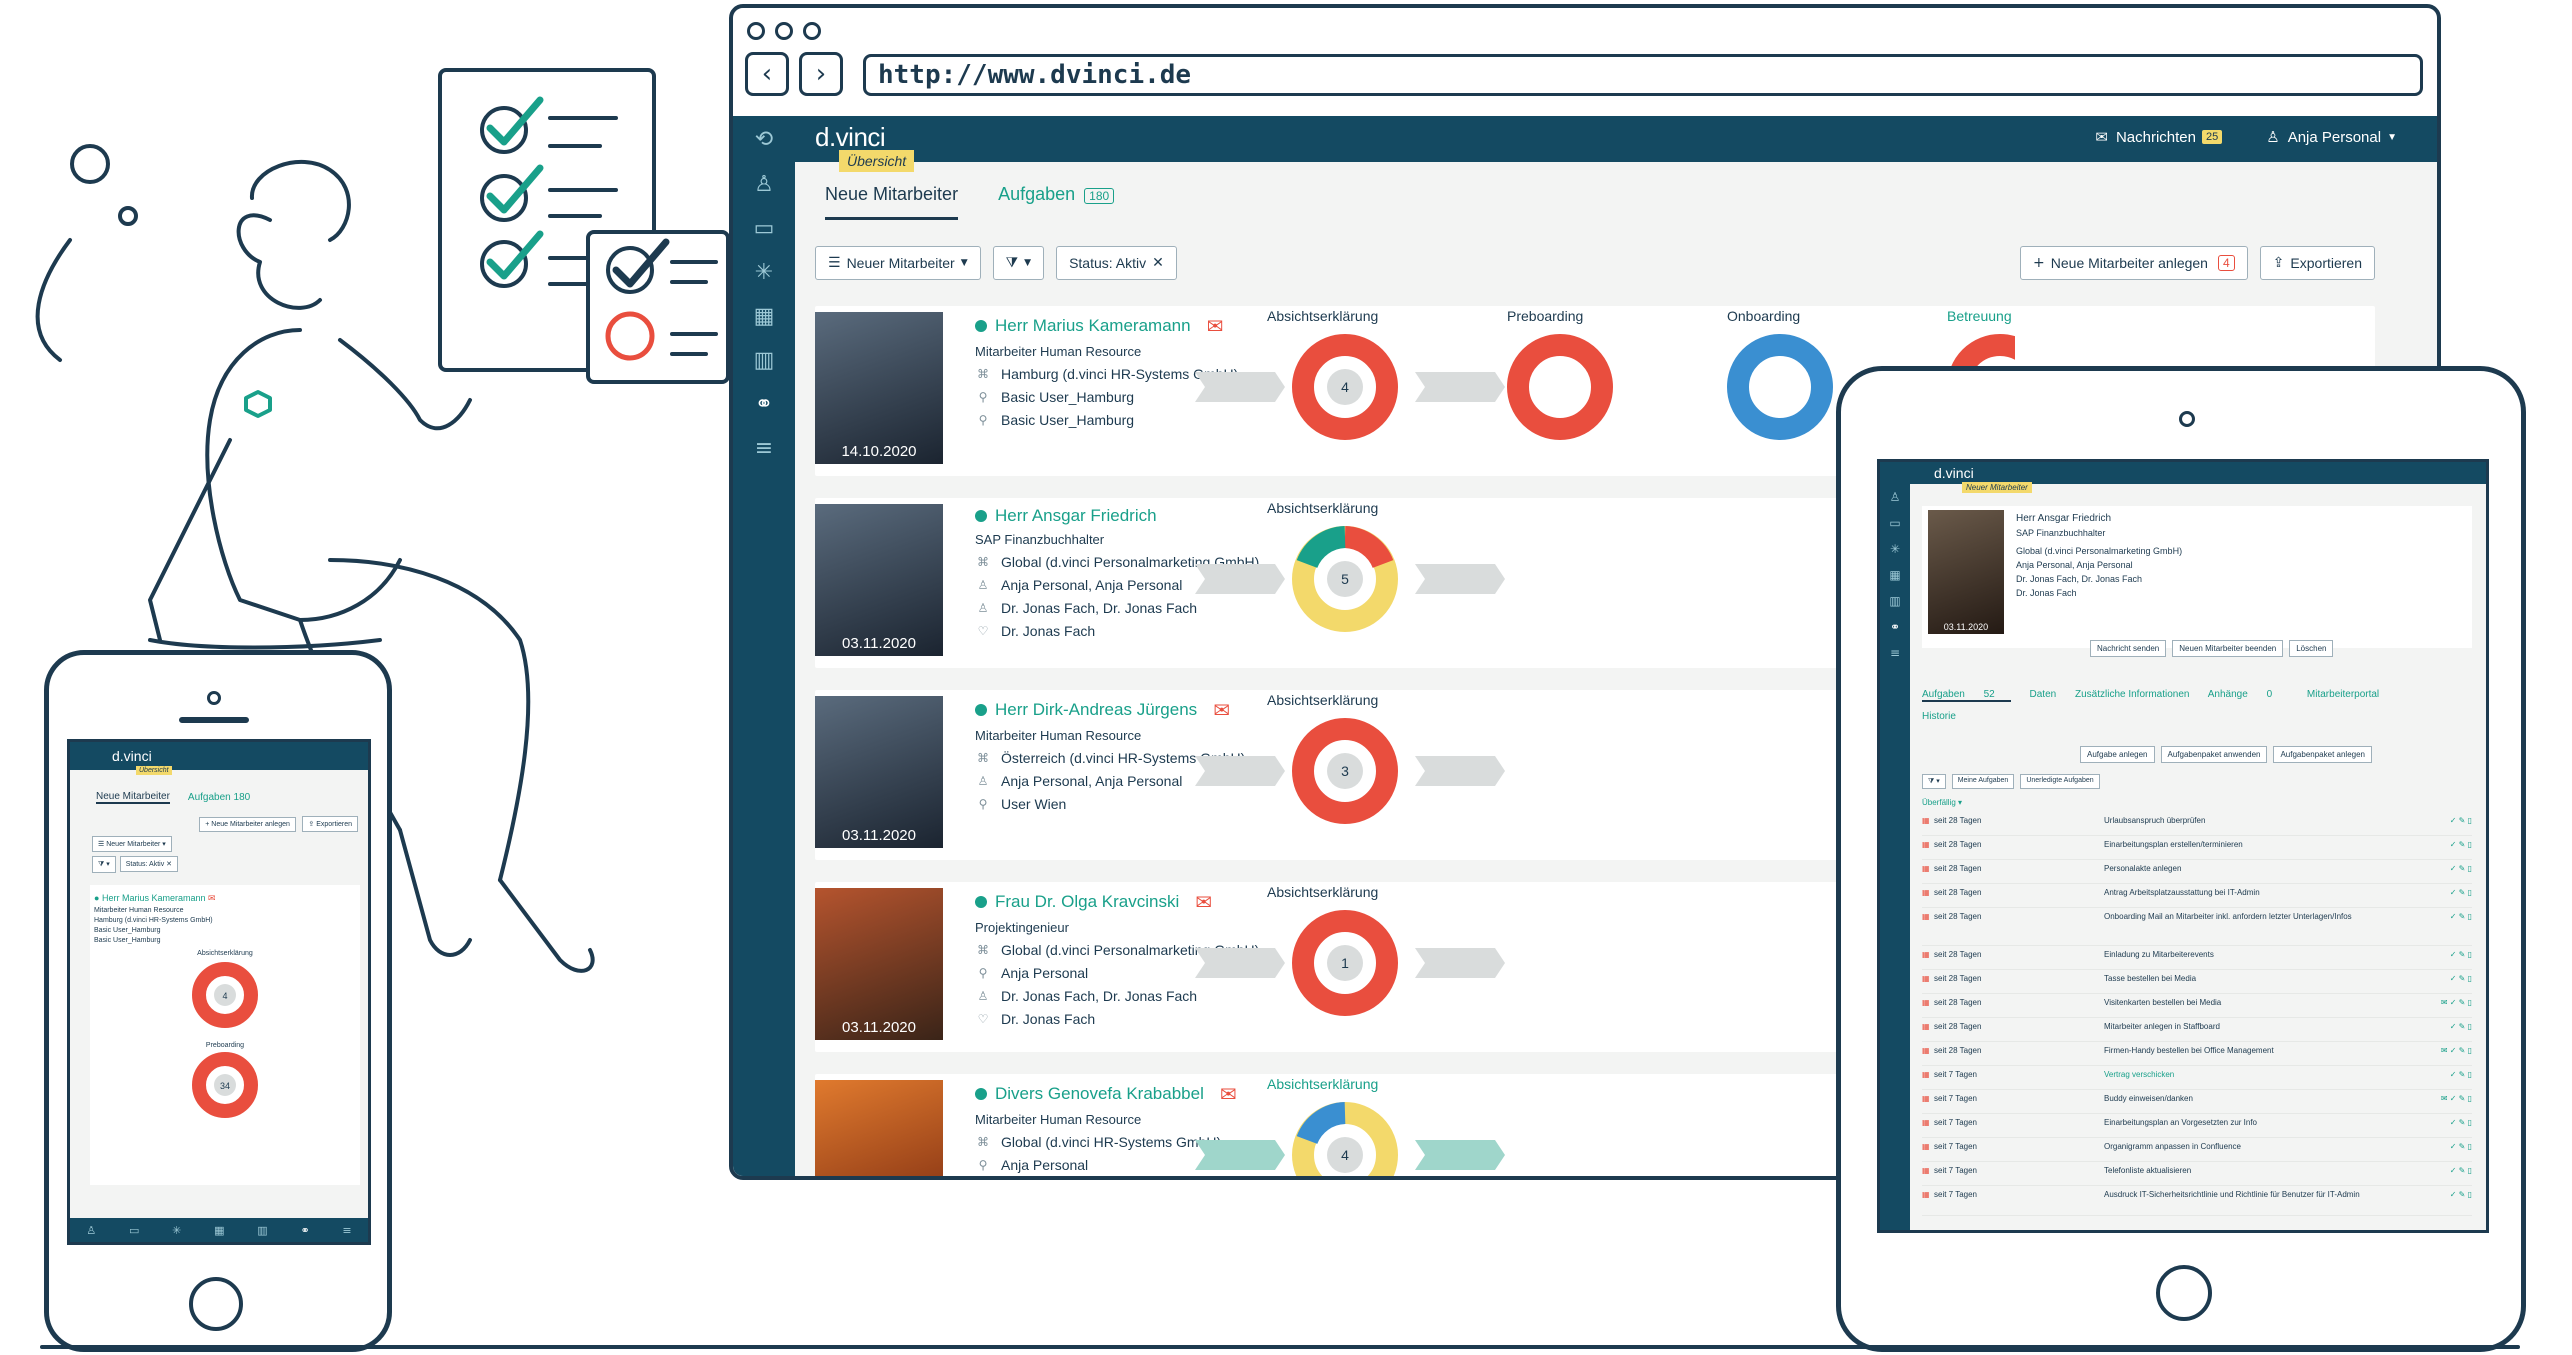 The height and width of the screenshot is (1355, 2572). Describe the element at coordinates (2343, 694) in the screenshot. I see `tab-employee-portal: Mitarbeiterportal` at that location.